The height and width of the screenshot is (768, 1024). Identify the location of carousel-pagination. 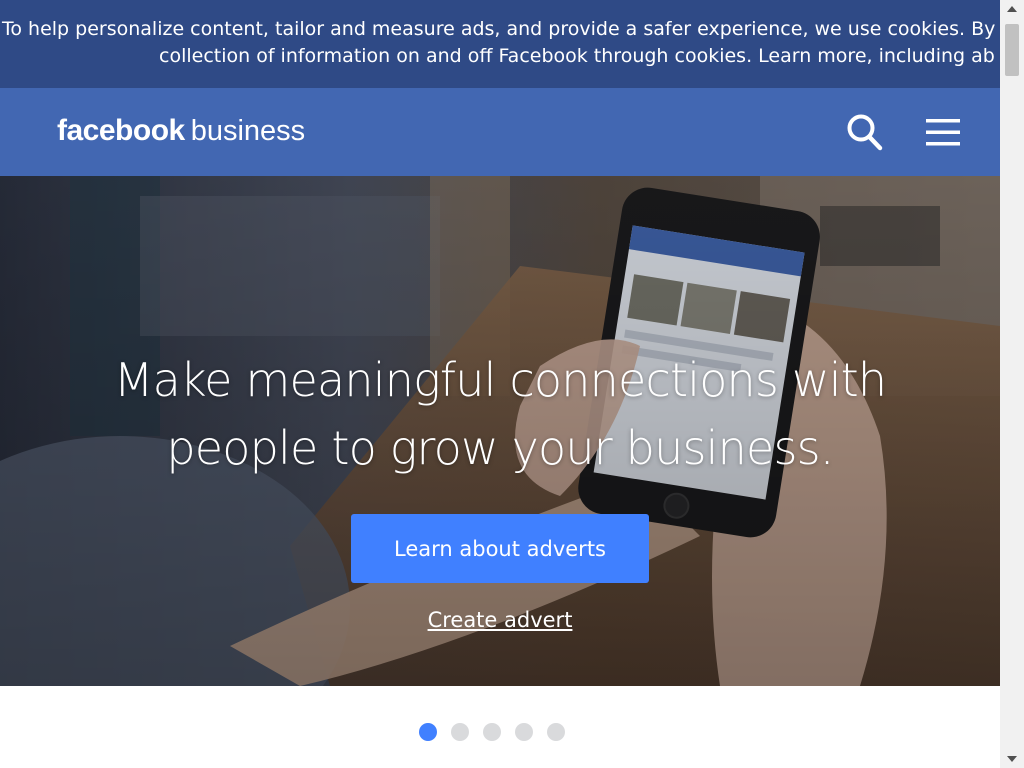
(492, 732).